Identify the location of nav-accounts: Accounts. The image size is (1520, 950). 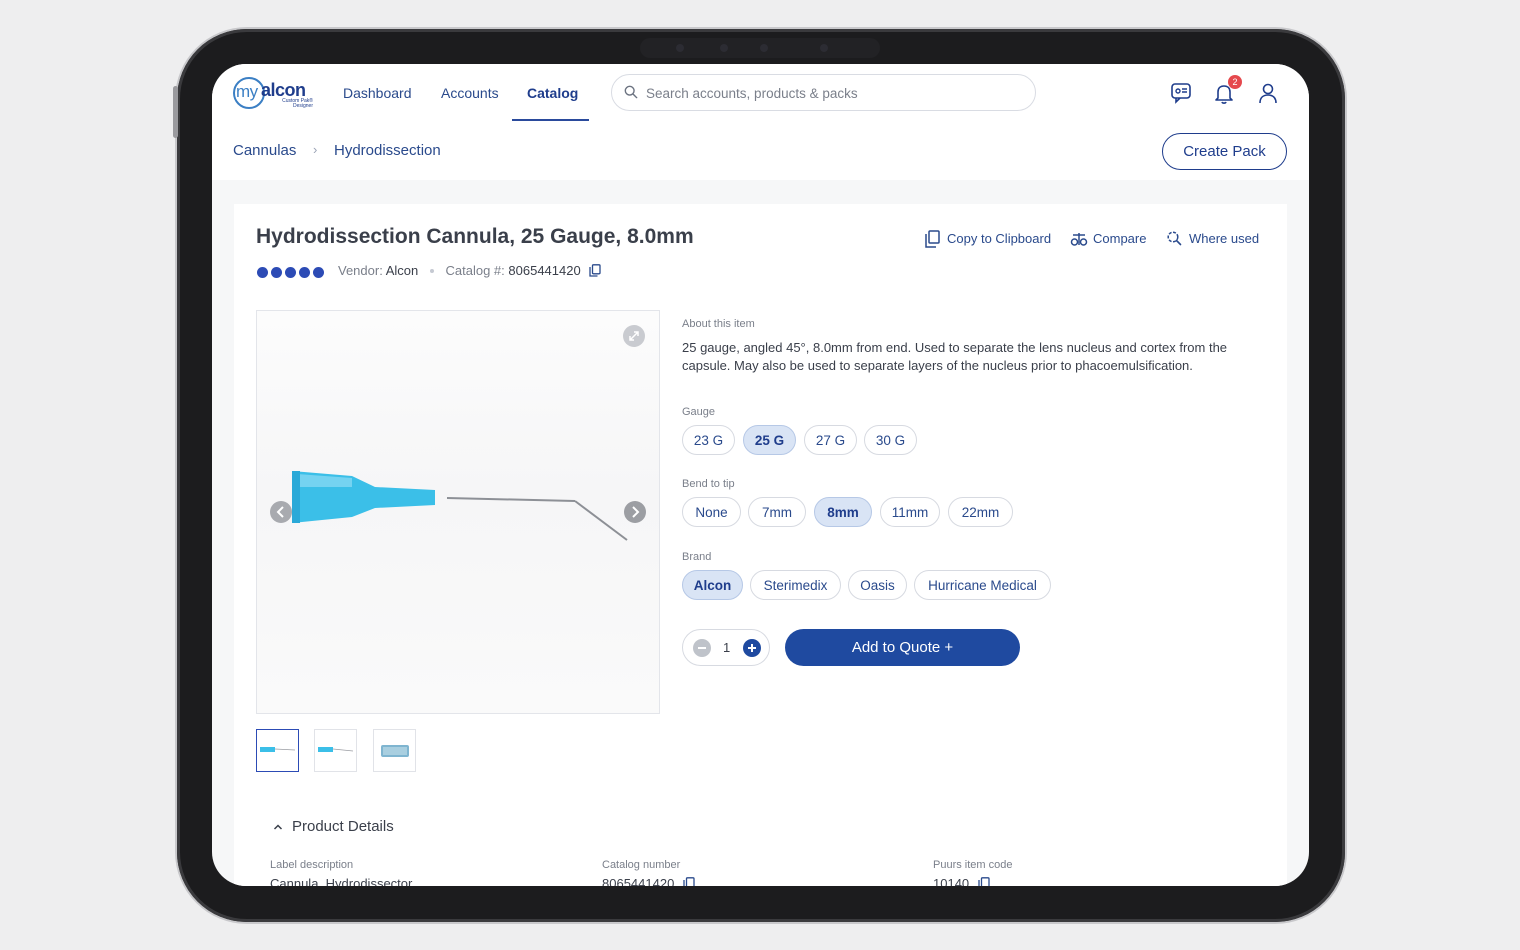
(470, 103).